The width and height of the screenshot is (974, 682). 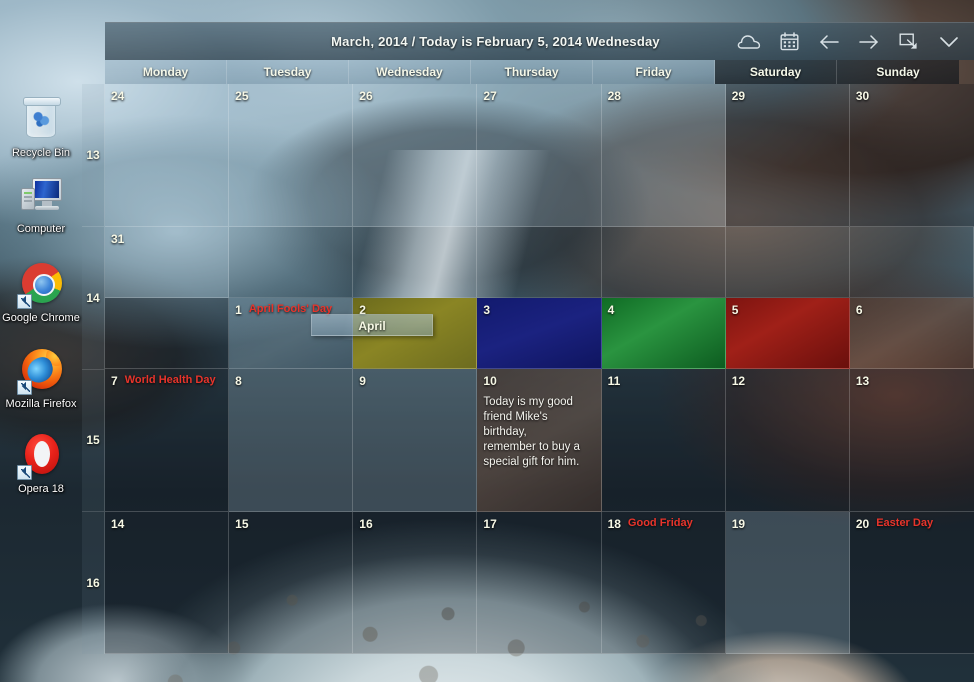 I want to click on calendar-day-cell: 12, so click(x=787, y=440).